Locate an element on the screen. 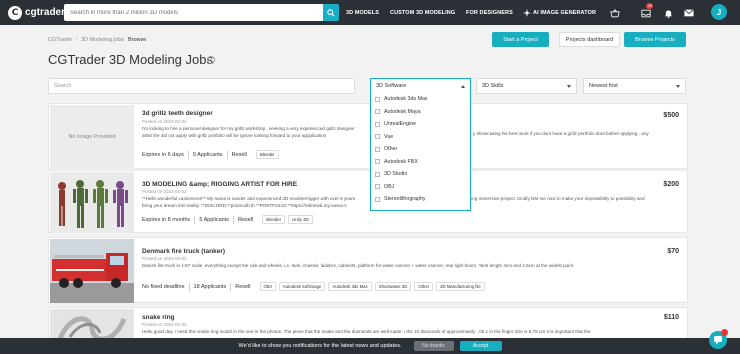 This screenshot has height=354, width=740. dropdown-option: Autodesk Maya is located at coordinates (420, 112).